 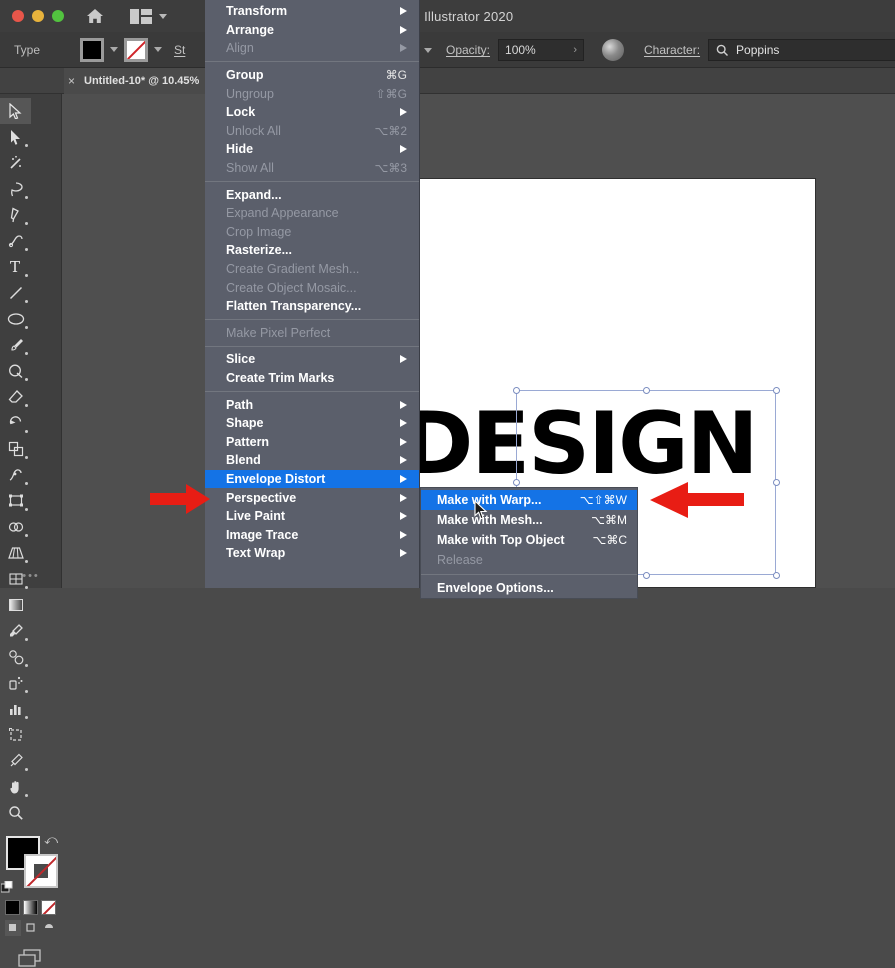 What do you see at coordinates (49, 928) in the screenshot?
I see `draw-inside-button` at bounding box center [49, 928].